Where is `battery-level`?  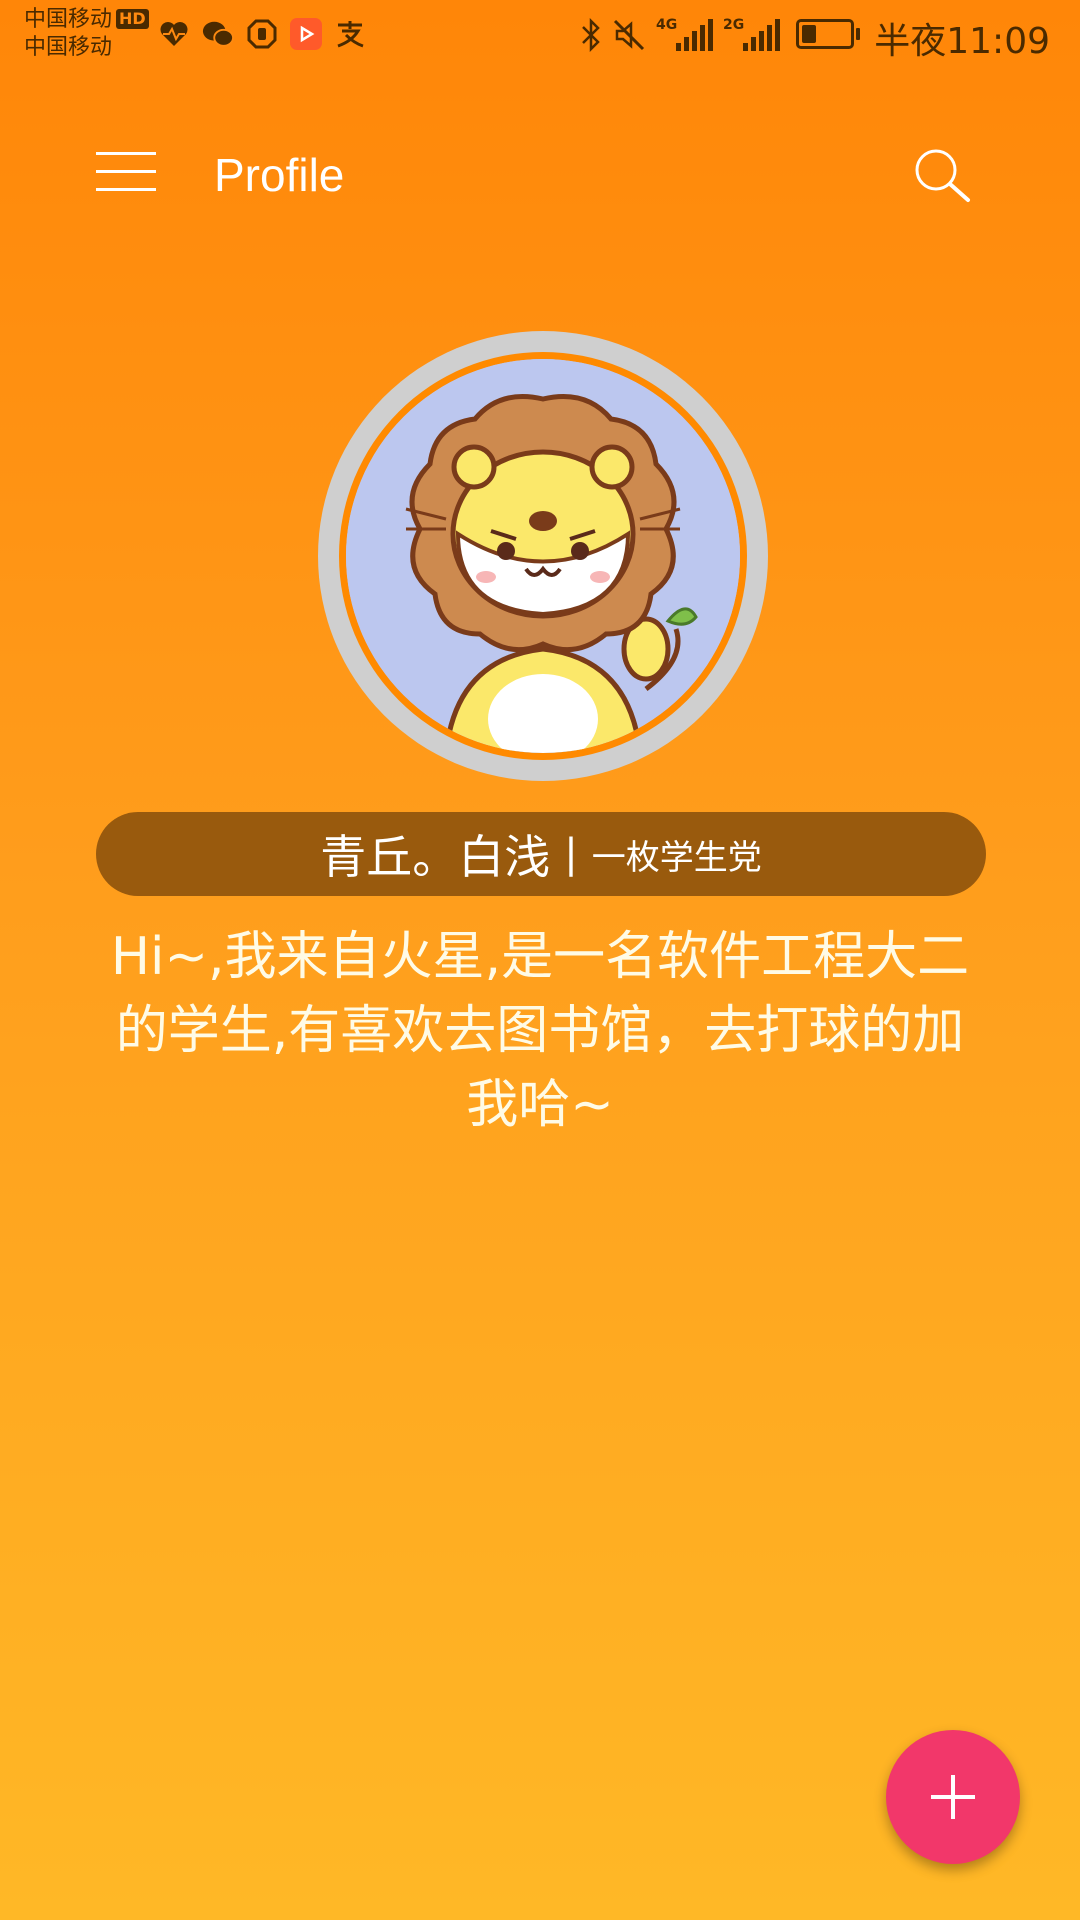 battery-level is located at coordinates (809, 34).